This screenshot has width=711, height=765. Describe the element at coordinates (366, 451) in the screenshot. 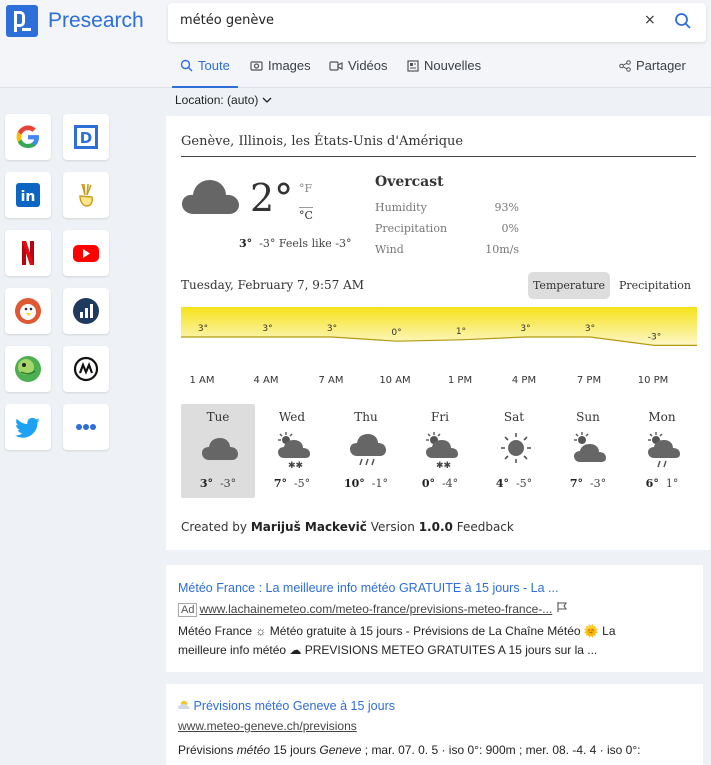

I see `forecast-day-thu: Thu 10° -1°` at that location.